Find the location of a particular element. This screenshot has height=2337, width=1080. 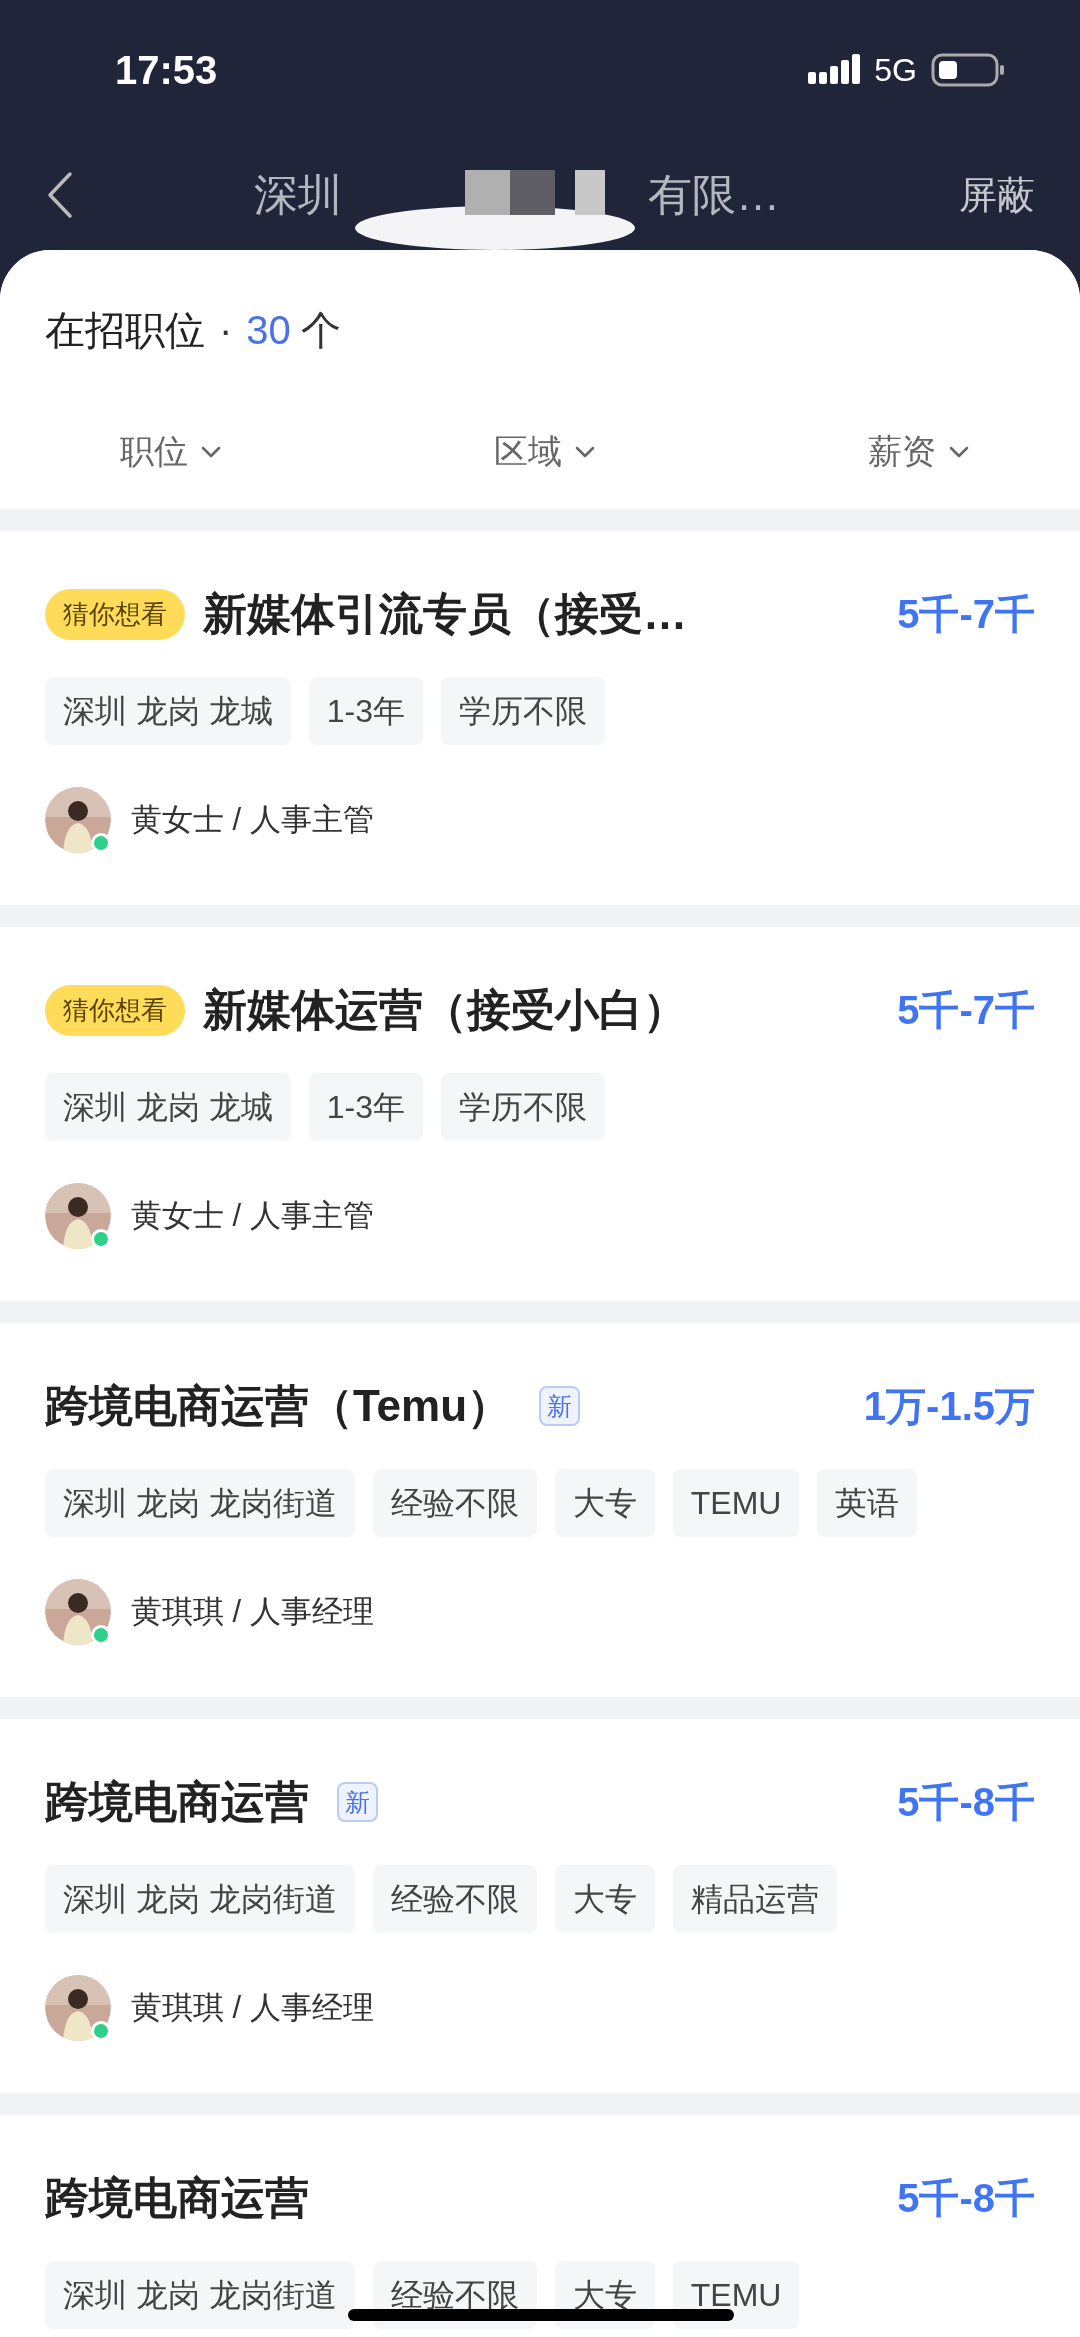

job-count: 30 is located at coordinates (268, 330).